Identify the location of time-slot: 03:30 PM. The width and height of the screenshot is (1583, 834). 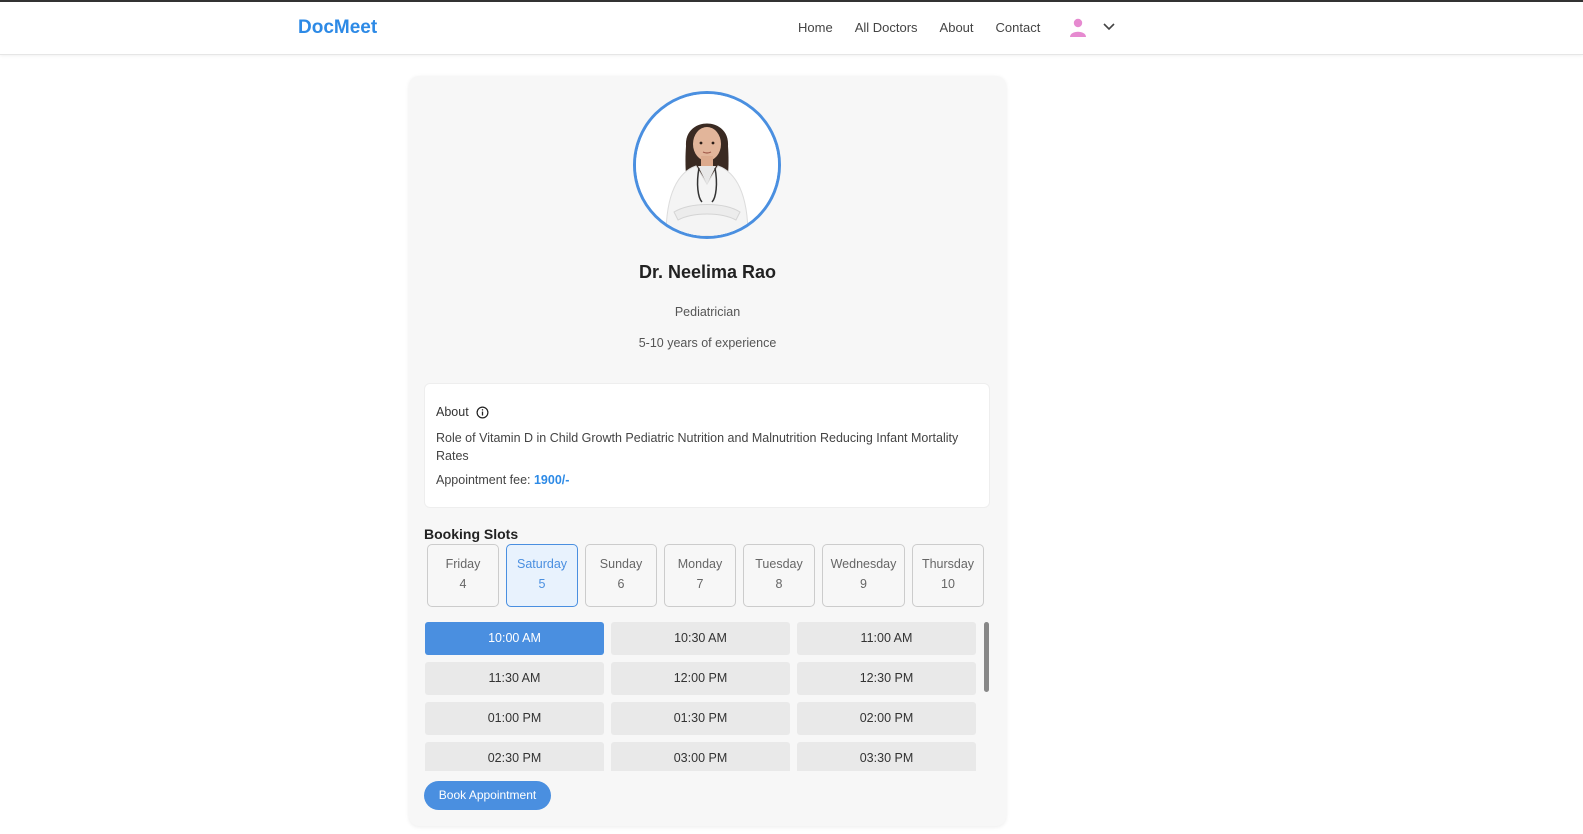
(886, 756).